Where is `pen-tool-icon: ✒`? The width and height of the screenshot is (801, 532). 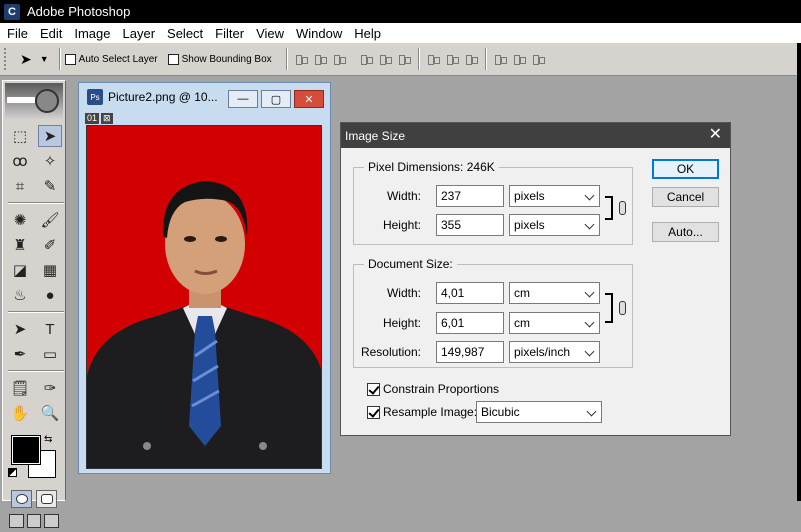
pen-tool-icon: ✒ is located at coordinates (20, 354).